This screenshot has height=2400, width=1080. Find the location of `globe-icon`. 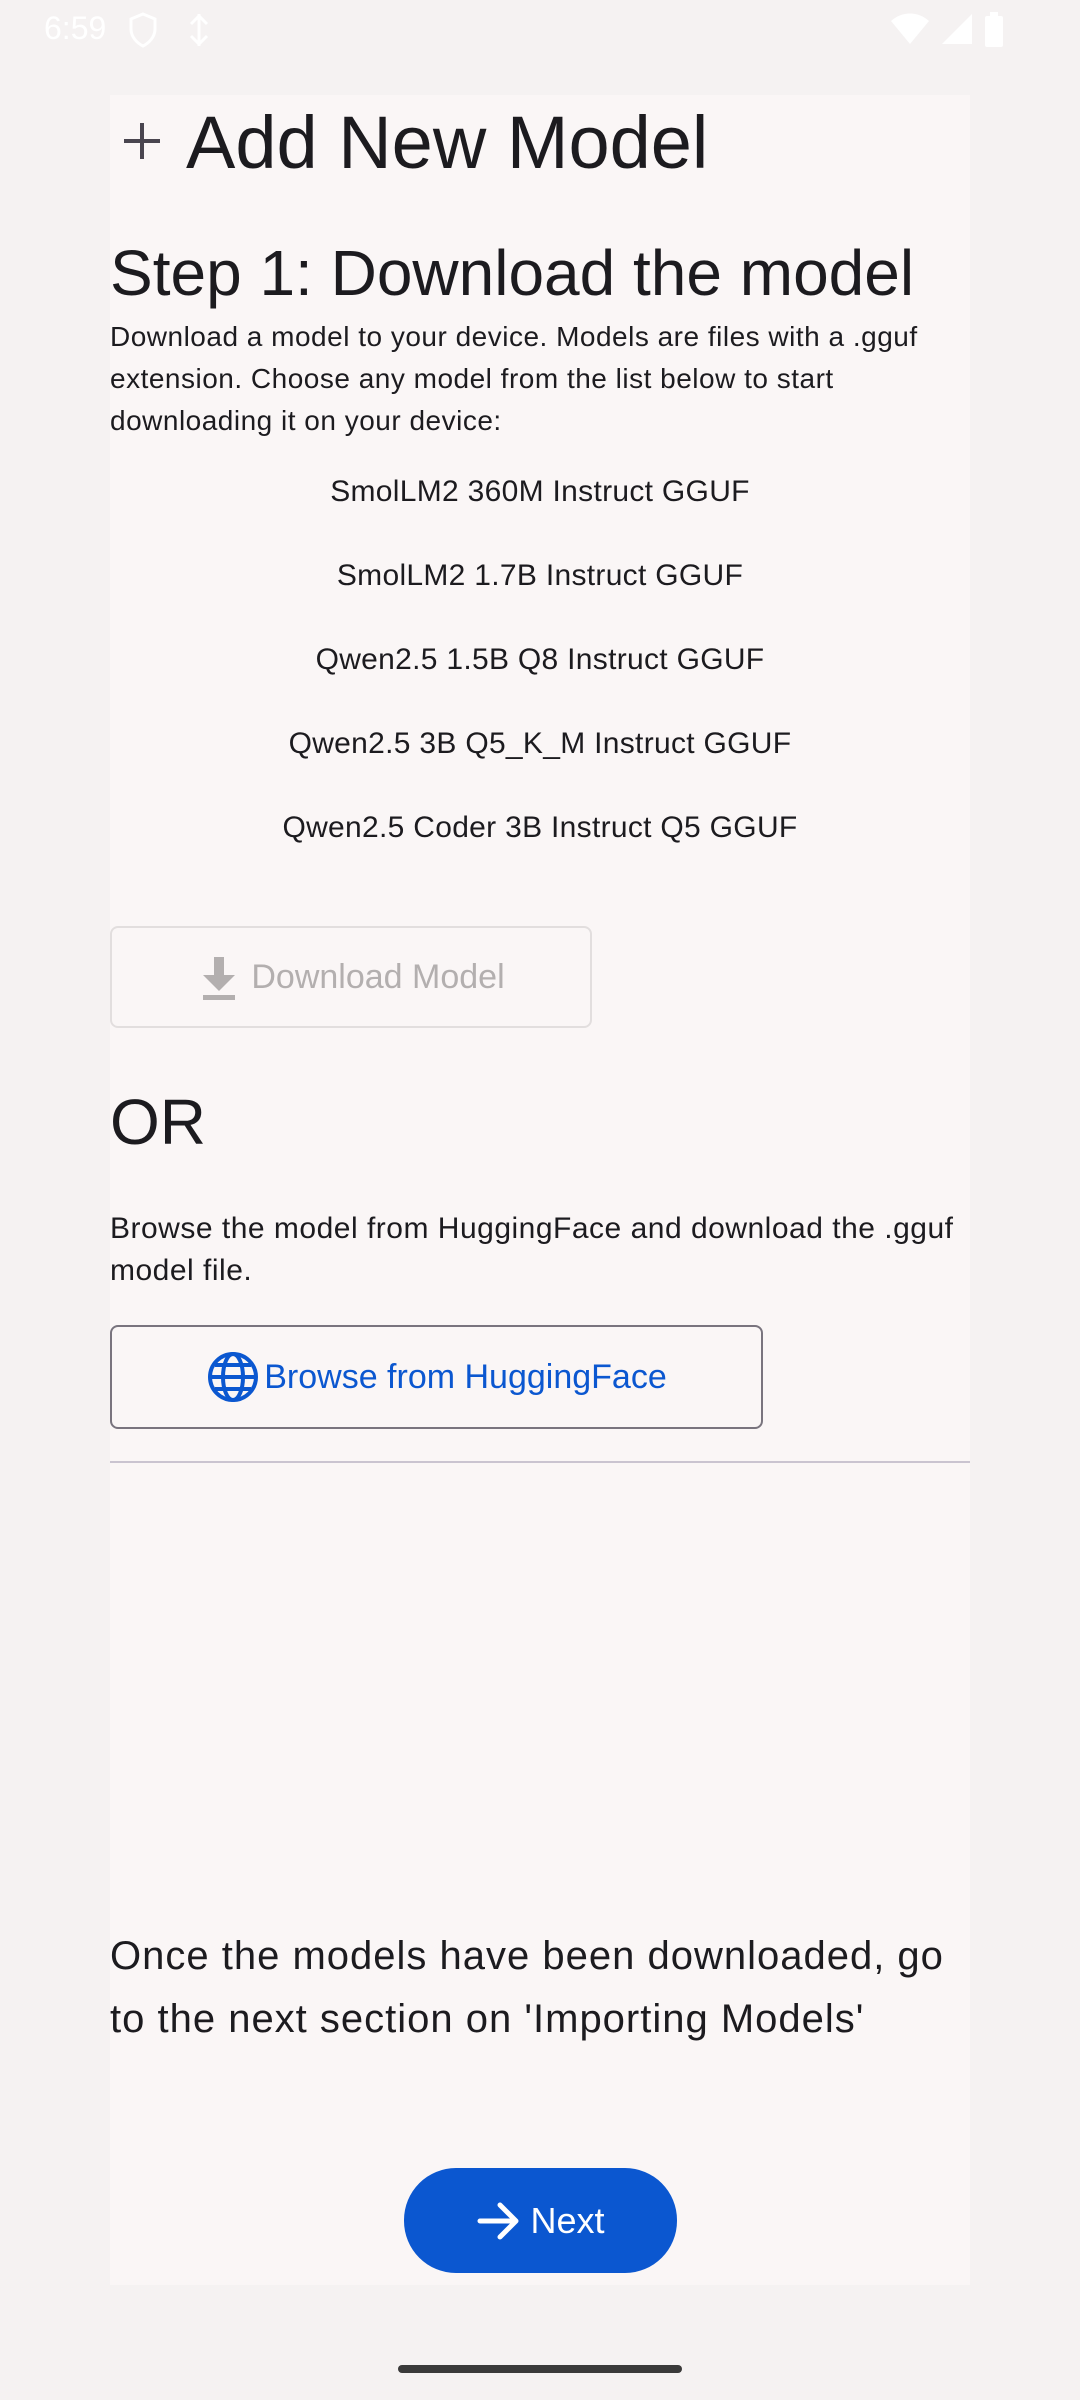

globe-icon is located at coordinates (233, 1377).